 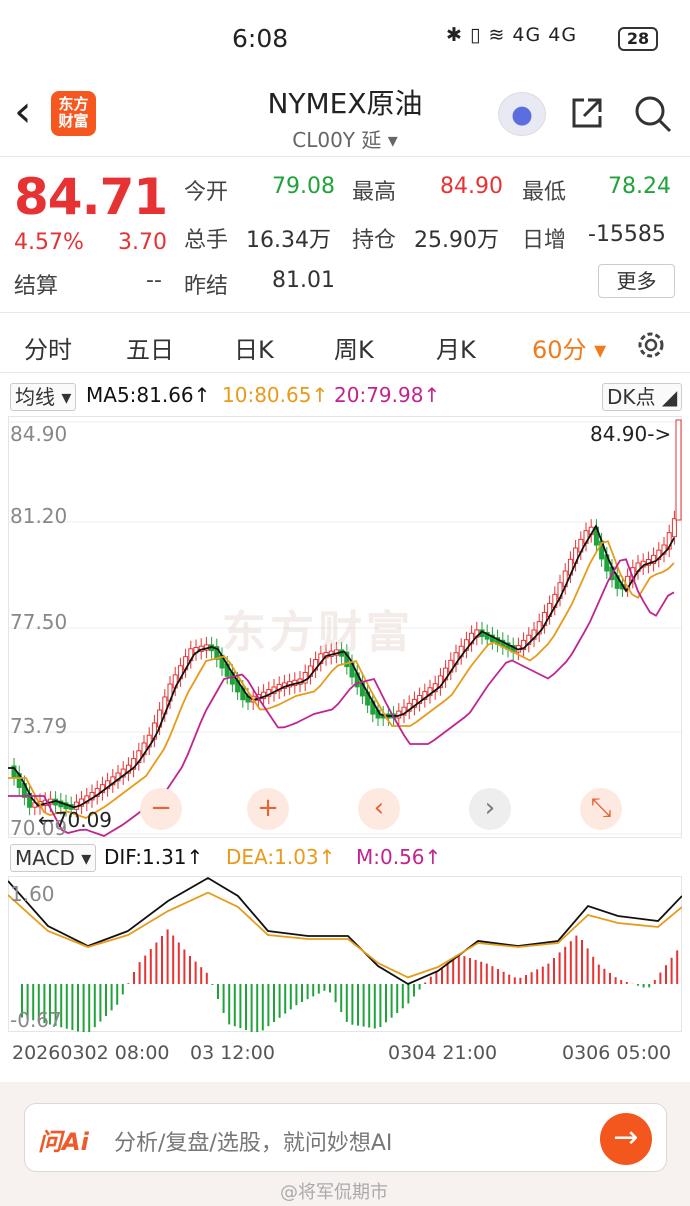 I want to click on chart-frame, so click(x=345, y=954).